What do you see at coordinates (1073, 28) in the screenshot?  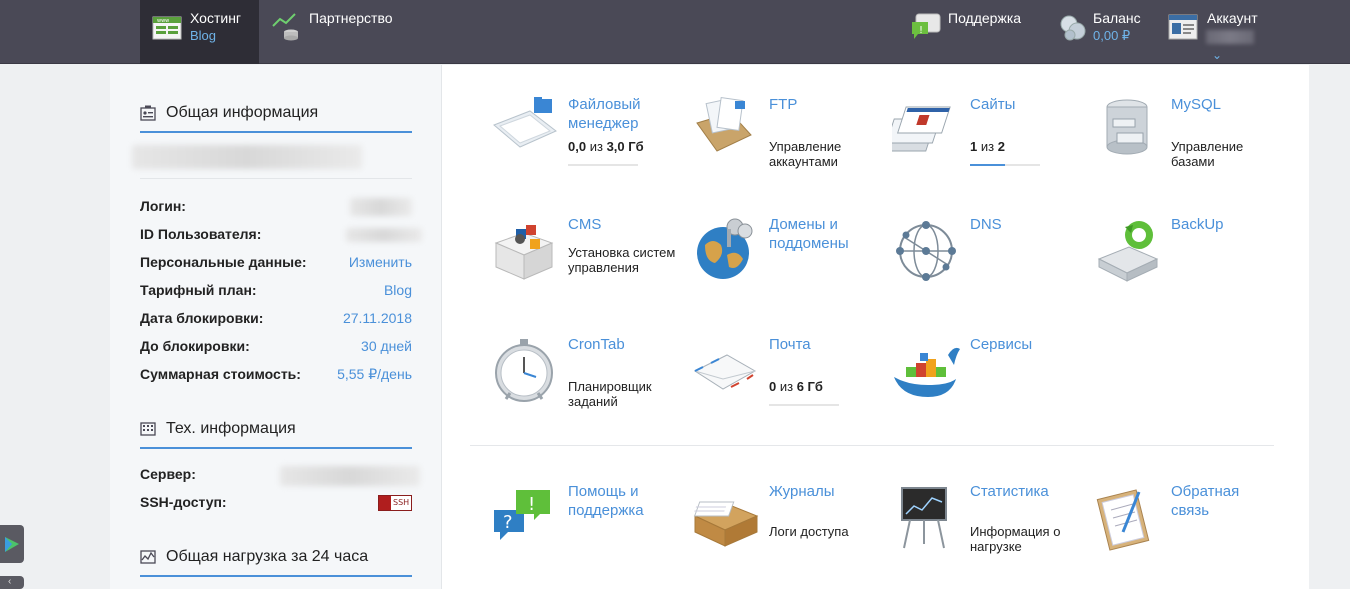 I see `coins-icon` at bounding box center [1073, 28].